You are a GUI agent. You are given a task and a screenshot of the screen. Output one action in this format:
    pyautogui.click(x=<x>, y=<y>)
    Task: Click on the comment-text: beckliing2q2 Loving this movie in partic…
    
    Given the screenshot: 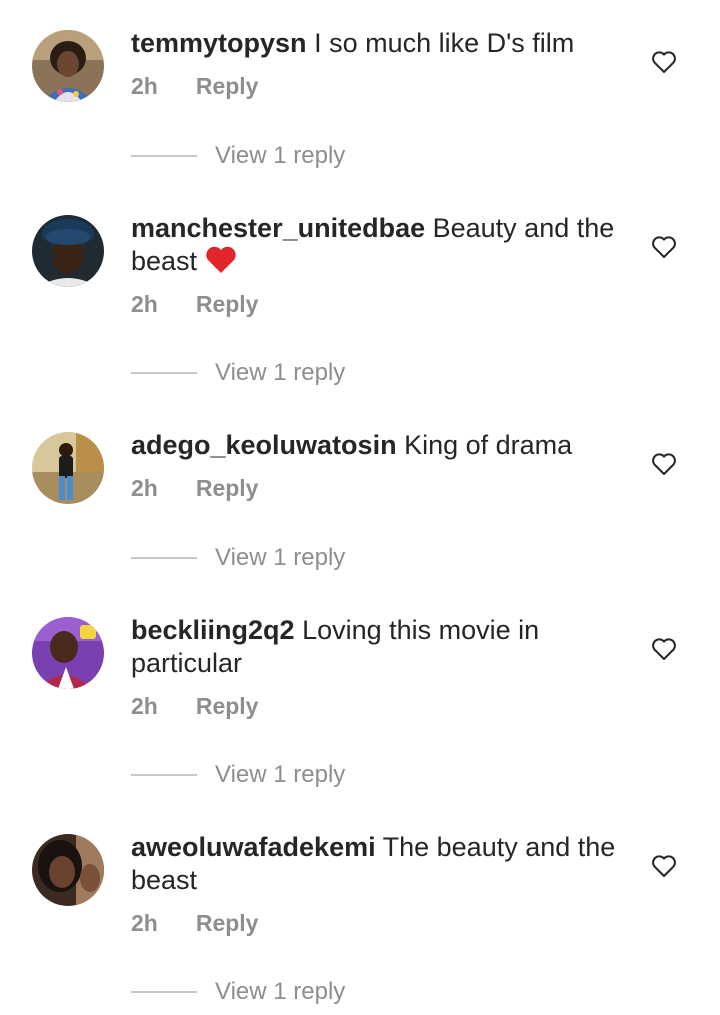 What is the action you would take?
    pyautogui.click(x=381, y=647)
    